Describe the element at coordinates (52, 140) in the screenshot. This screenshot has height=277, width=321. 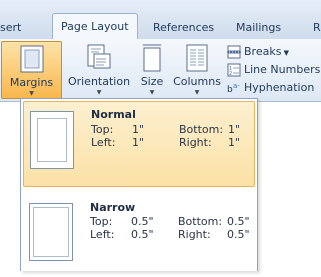
I see `normal-margins-icon` at that location.